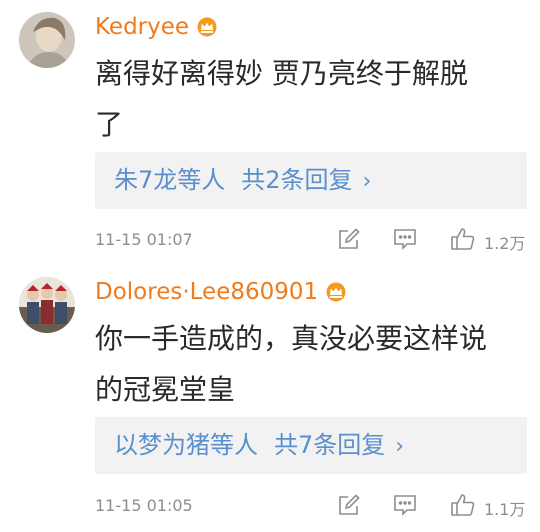 The height and width of the screenshot is (532, 540). What do you see at coordinates (144, 239) in the screenshot?
I see `timestamp: 11-15 01:07` at bounding box center [144, 239].